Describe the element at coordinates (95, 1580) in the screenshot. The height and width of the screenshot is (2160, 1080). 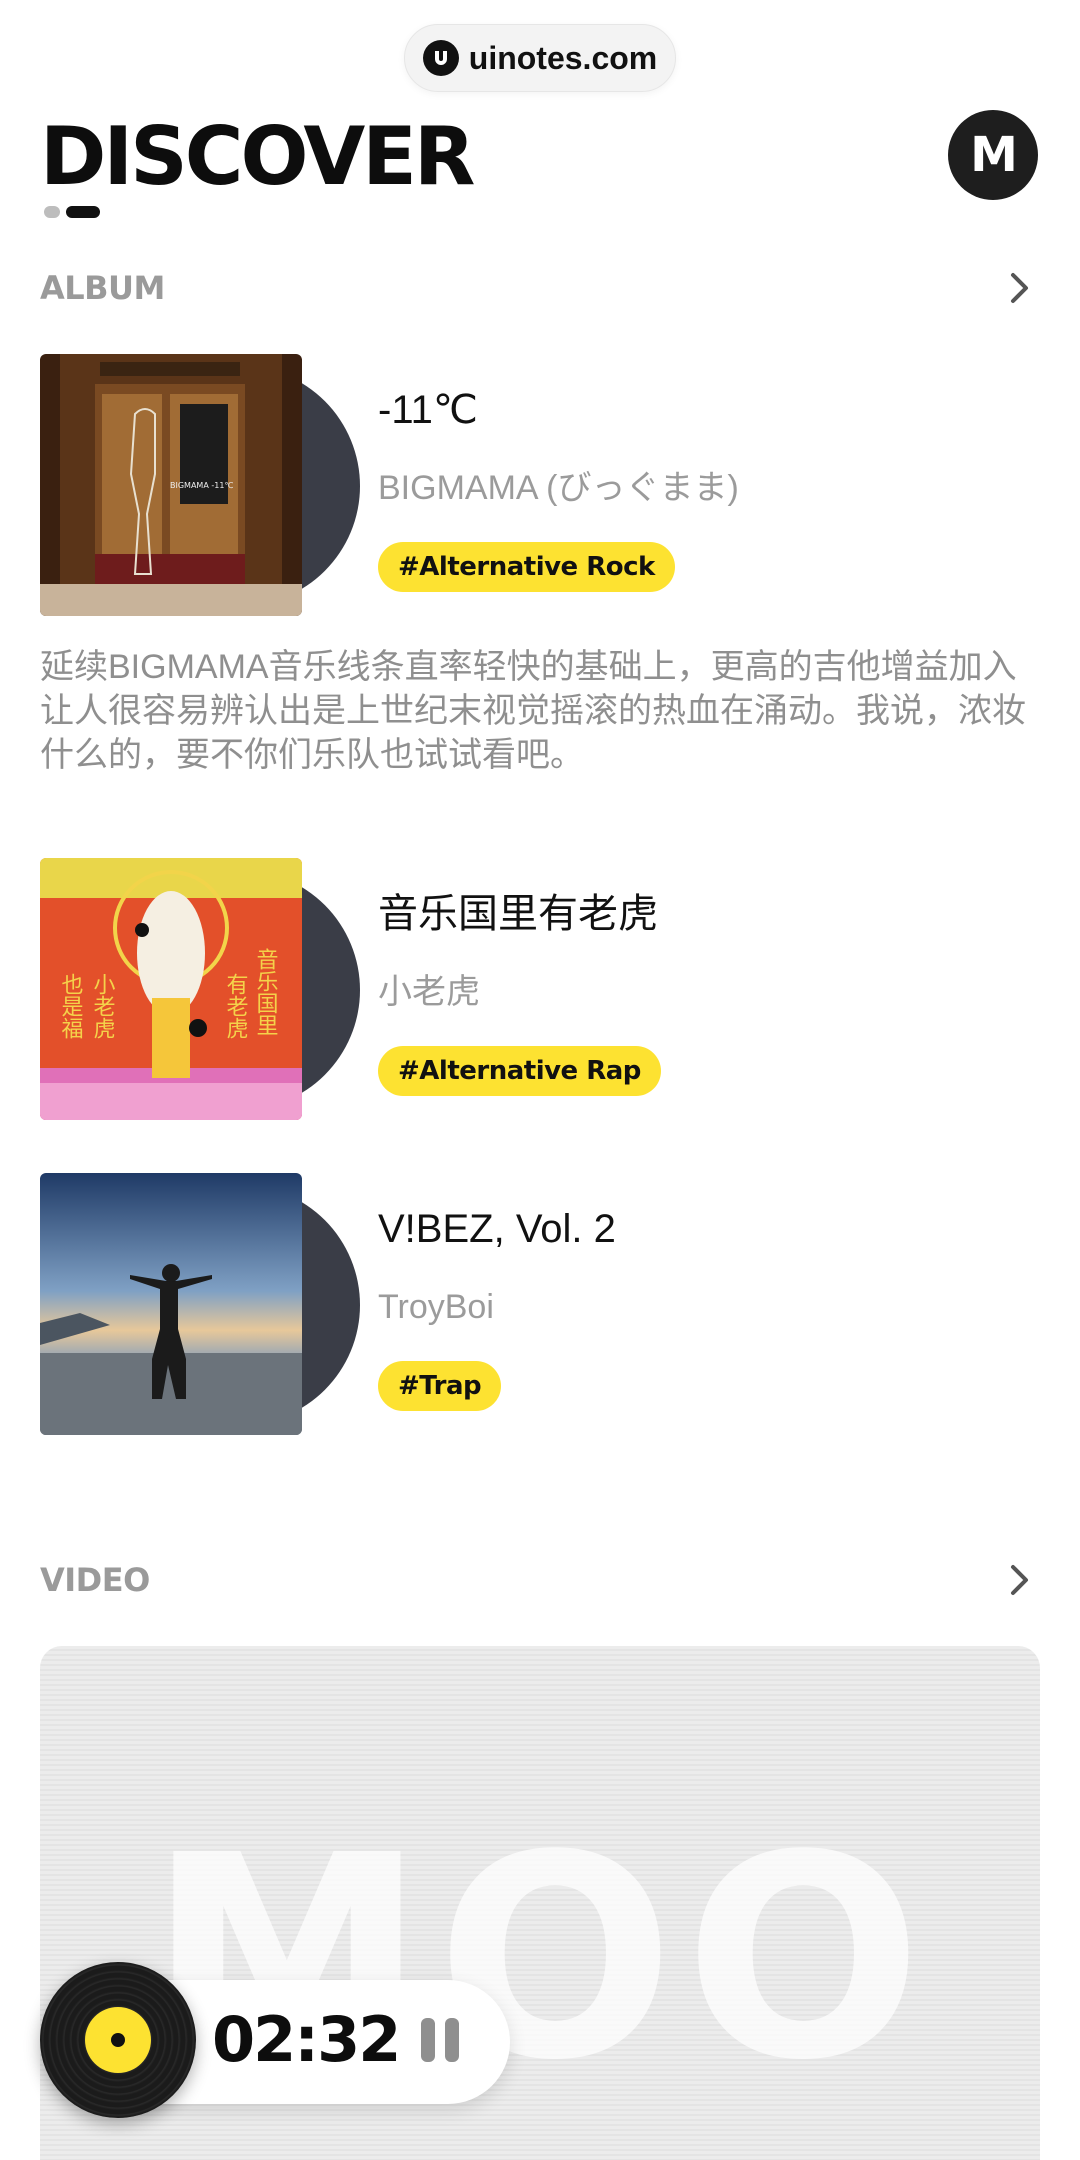
I see `video-section-title: VIDEO` at that location.